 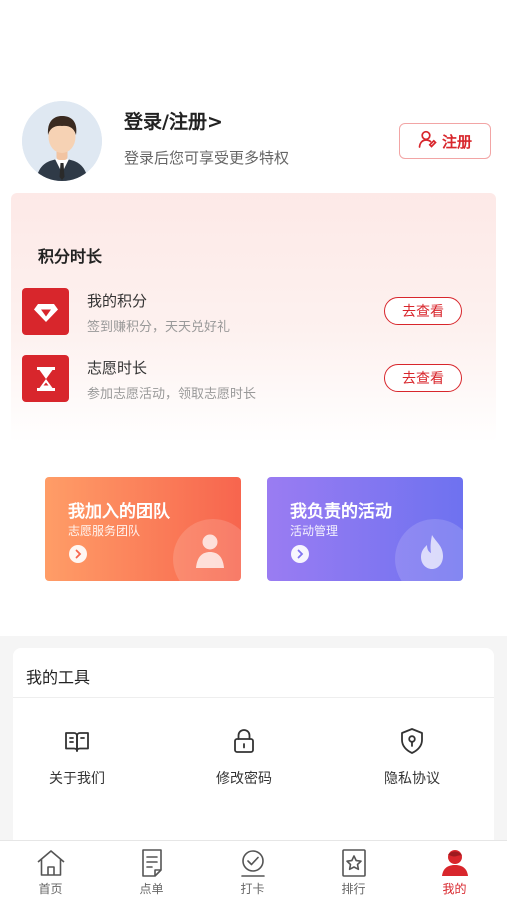 I want to click on view-hours-button: 去查看, so click(x=423, y=378).